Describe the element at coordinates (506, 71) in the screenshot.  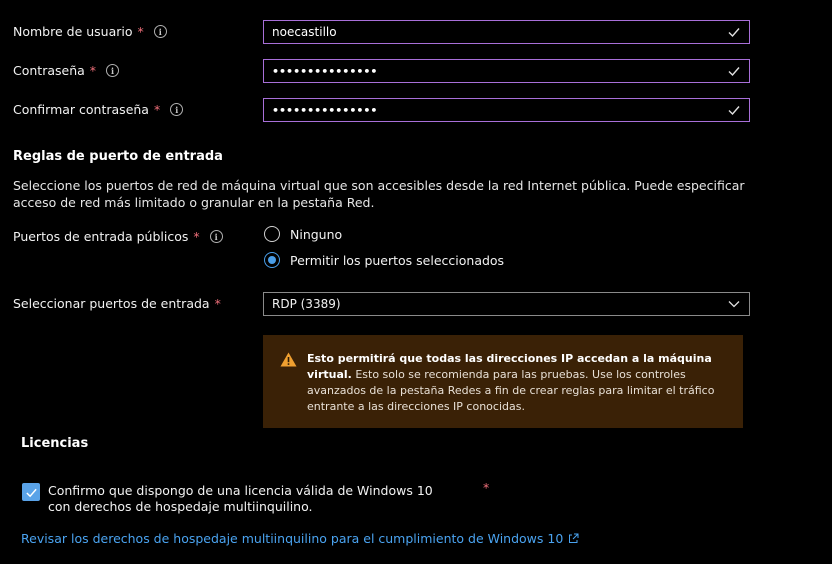
I see `password-input: •••••••••••••••` at that location.